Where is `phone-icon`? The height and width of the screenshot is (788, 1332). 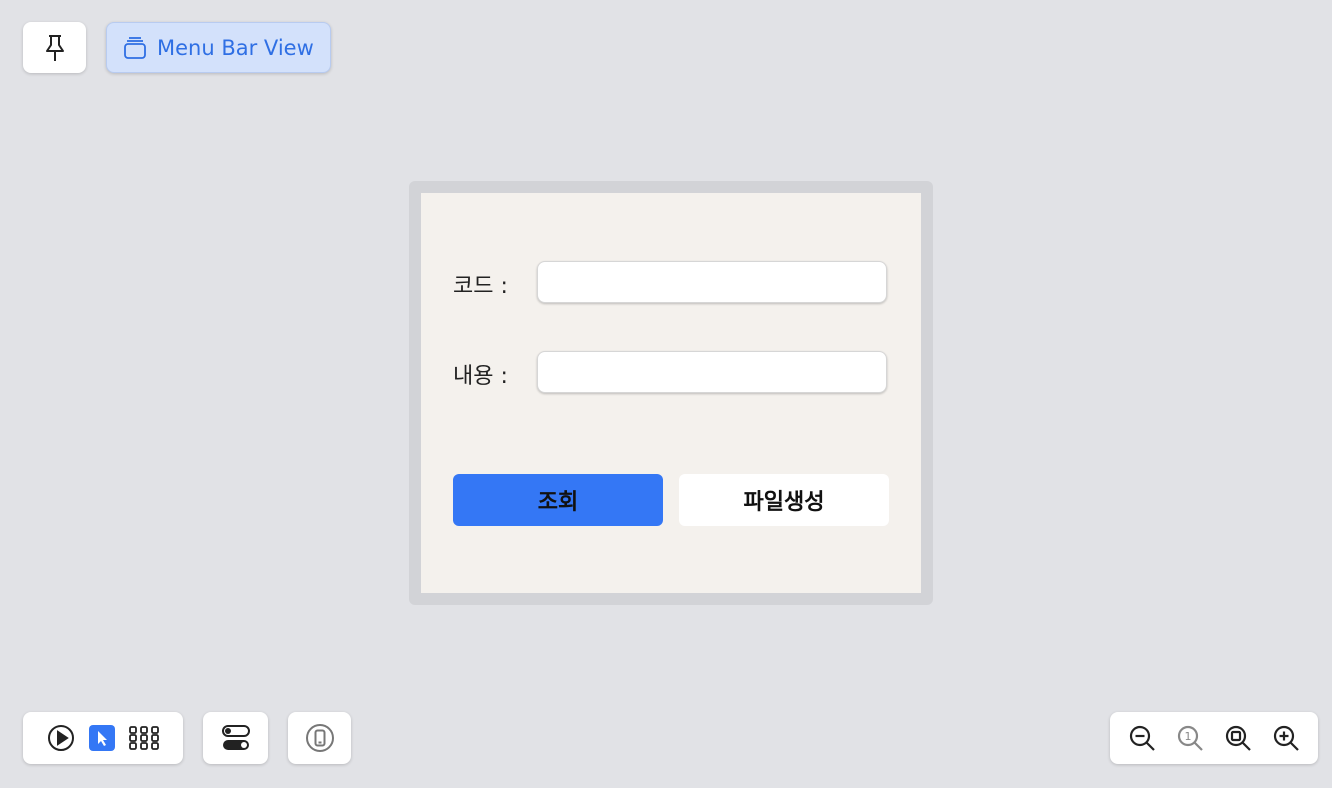
phone-icon is located at coordinates (320, 738).